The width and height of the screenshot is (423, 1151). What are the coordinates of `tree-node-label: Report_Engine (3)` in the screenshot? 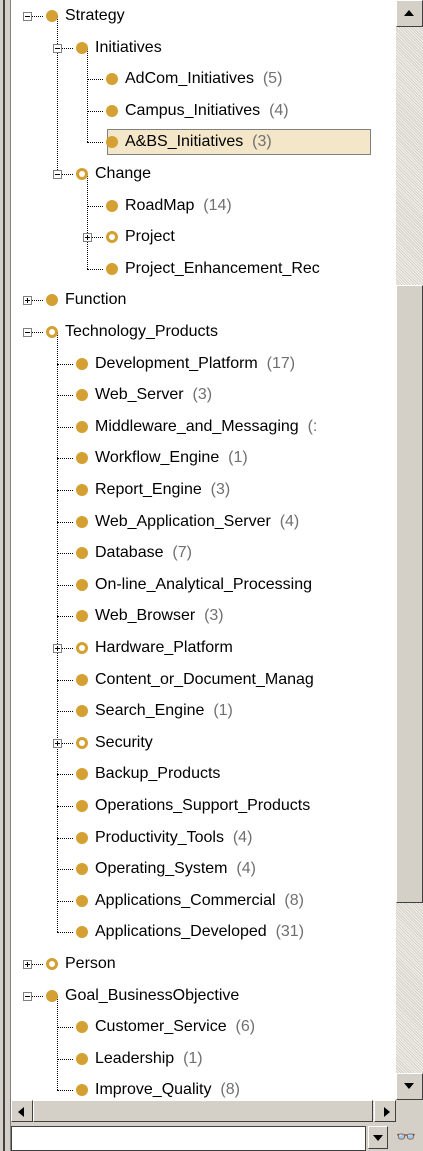 It's located at (162, 490).